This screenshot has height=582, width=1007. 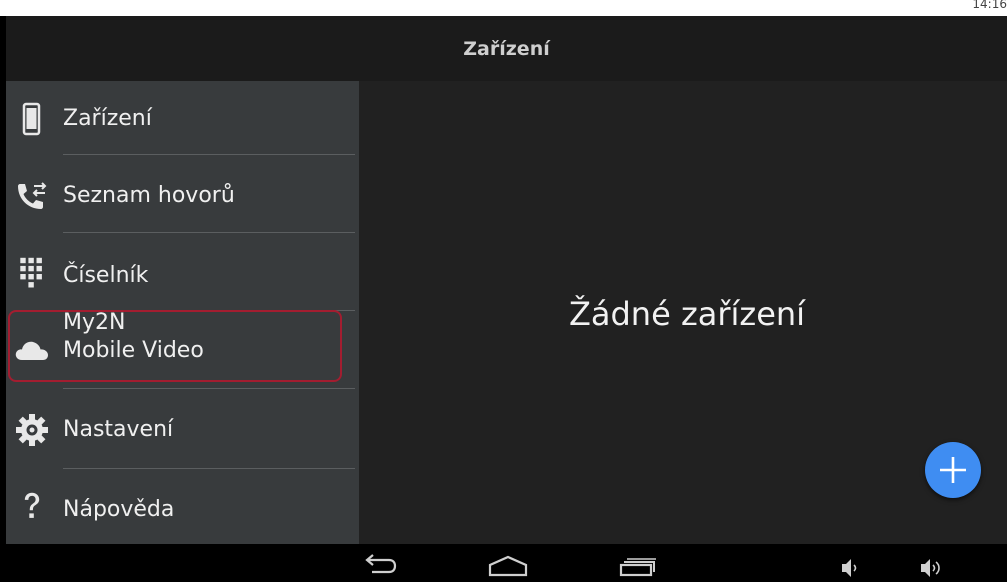 What do you see at coordinates (31, 119) in the screenshot?
I see `smartphone-icon` at bounding box center [31, 119].